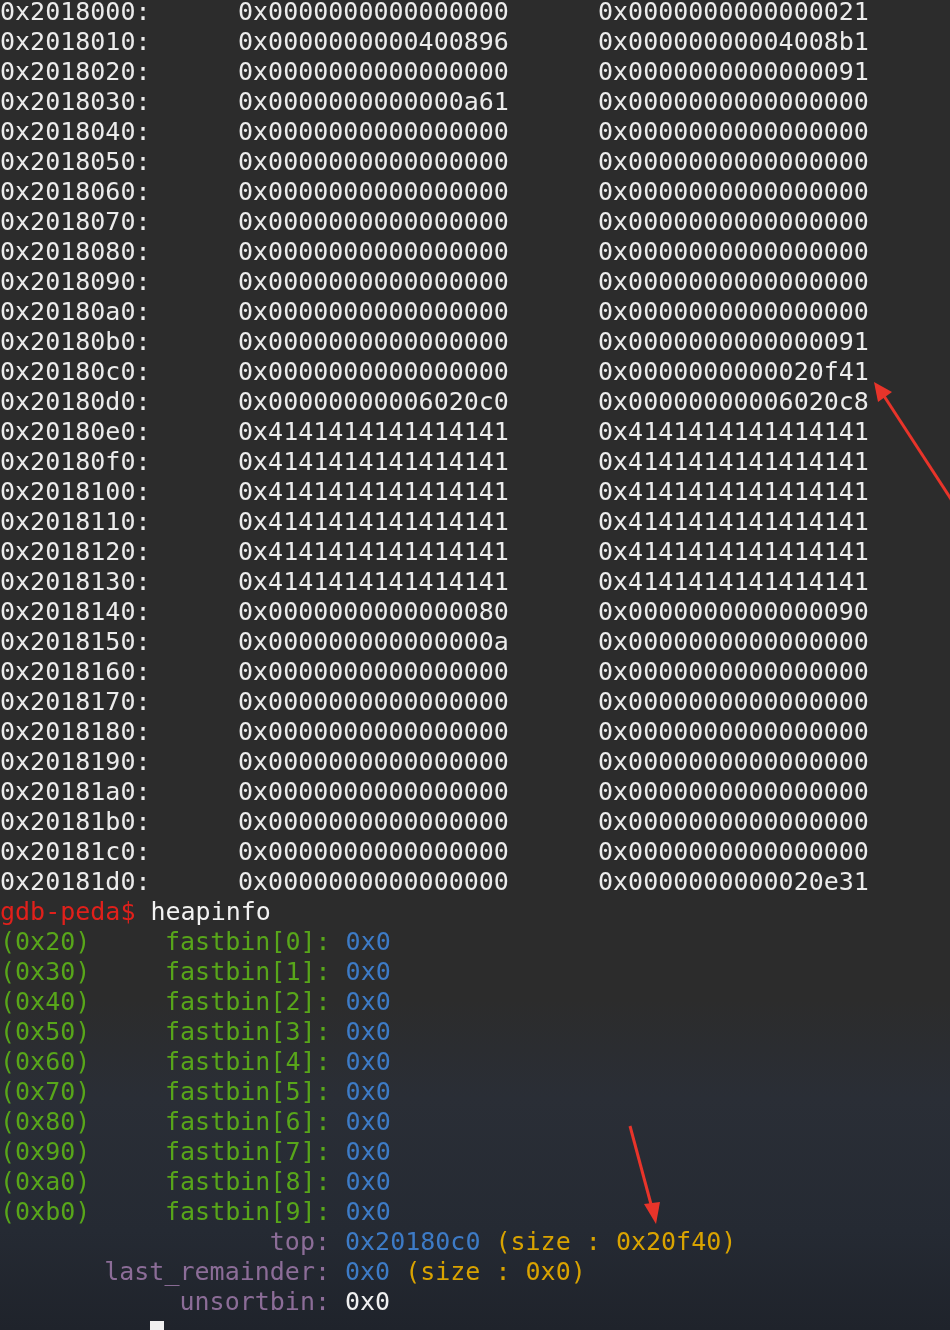  Describe the element at coordinates (76, 732) in the screenshot. I see `memory-address: 0x2018180:` at that location.